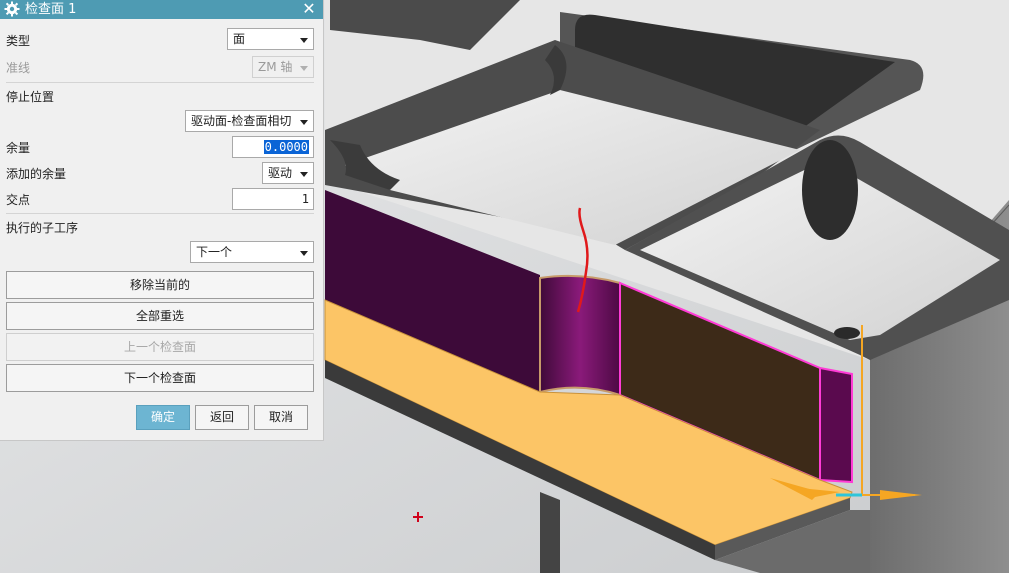 Image resolution: width=1009 pixels, height=573 pixels. Describe the element at coordinates (280, 173) in the screenshot. I see `added-stock-value: 驱动` at that location.